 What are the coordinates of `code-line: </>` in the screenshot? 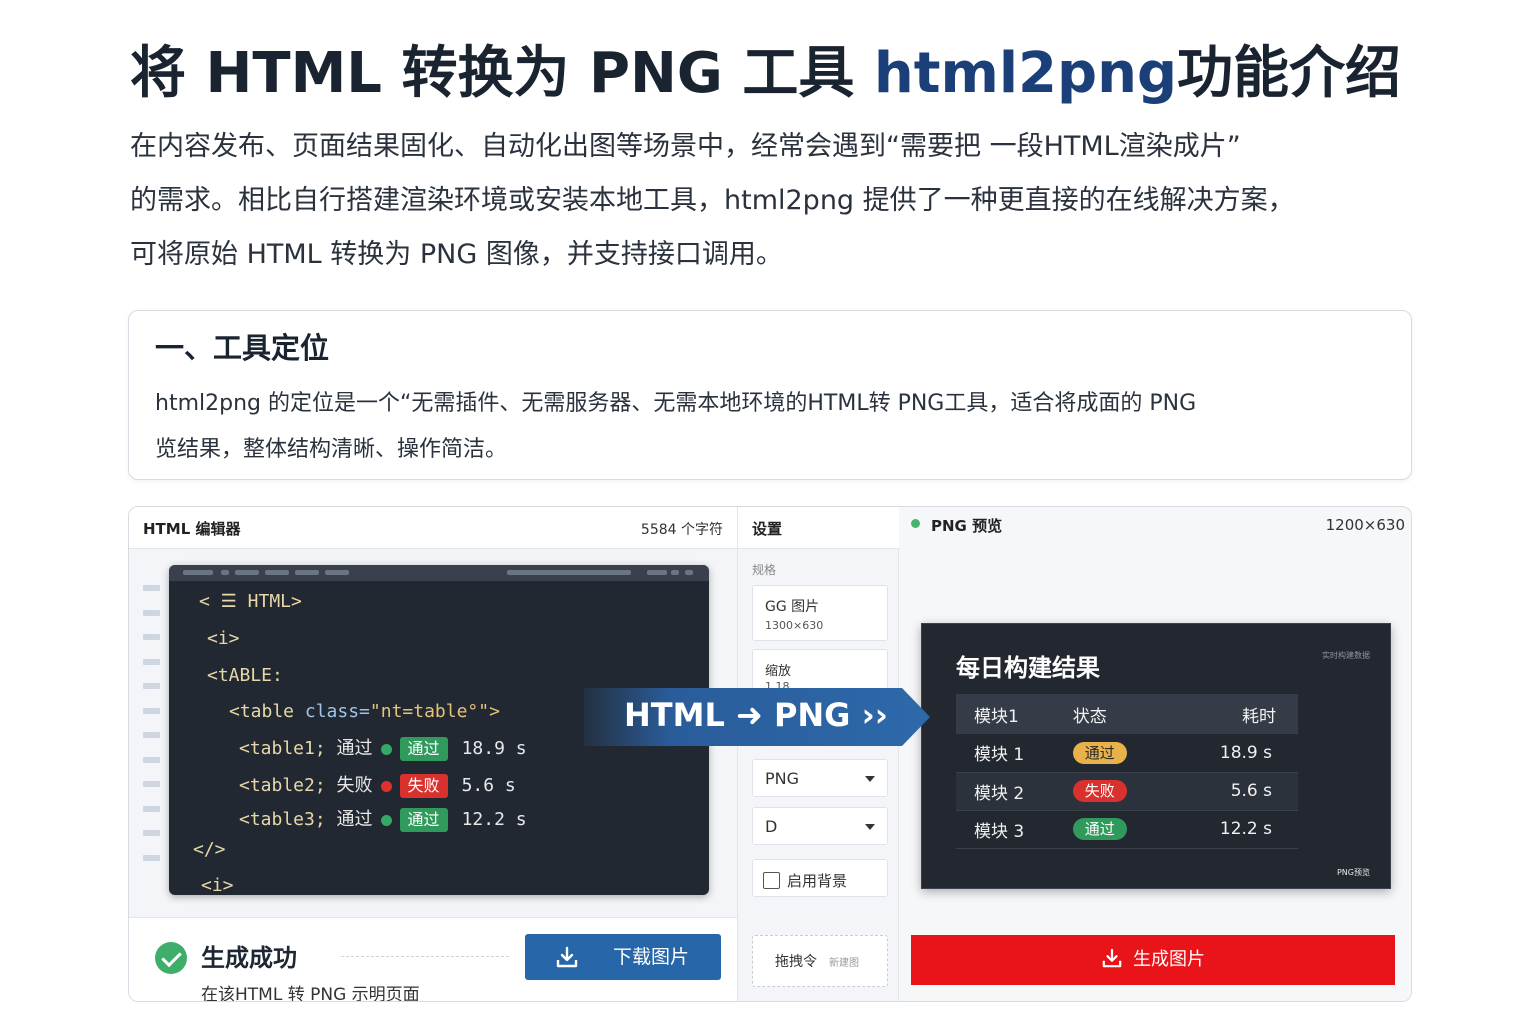 It's located at (209, 849).